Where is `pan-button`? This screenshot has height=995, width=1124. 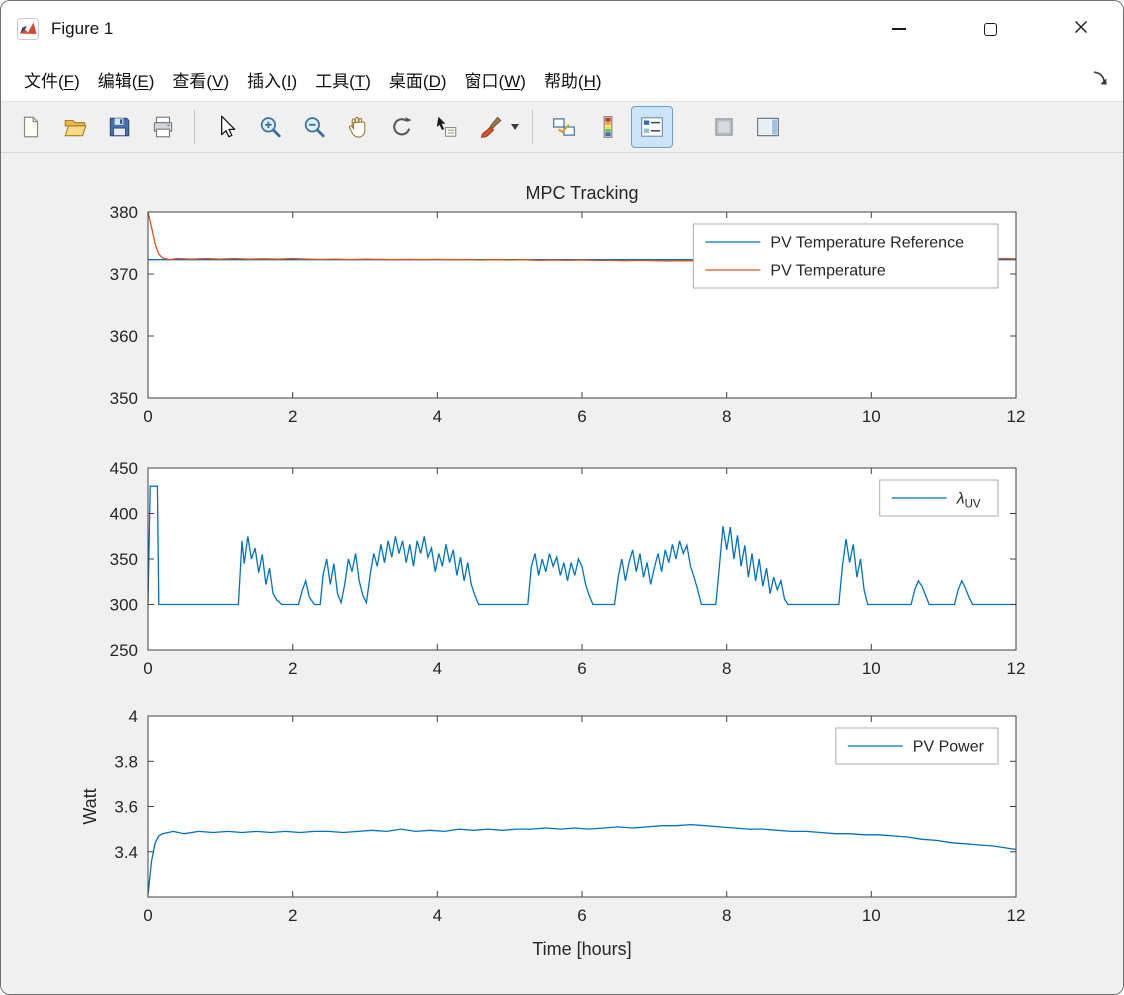 pan-button is located at coordinates (358, 127).